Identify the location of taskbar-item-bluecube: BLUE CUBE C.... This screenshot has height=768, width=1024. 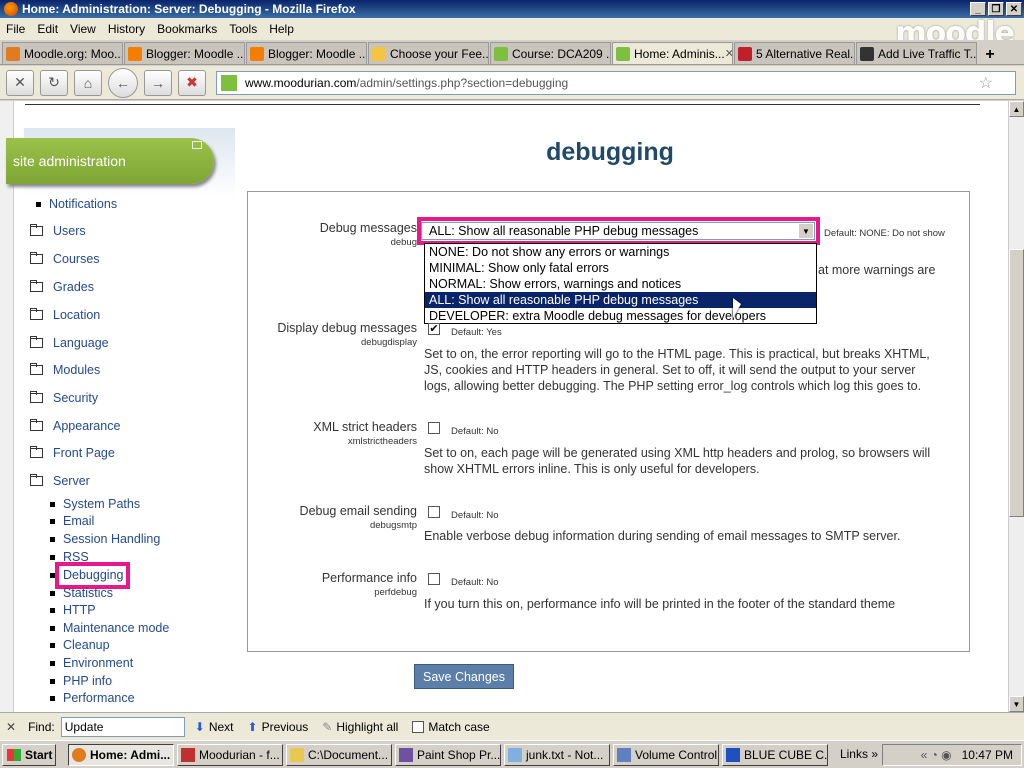
(775, 754).